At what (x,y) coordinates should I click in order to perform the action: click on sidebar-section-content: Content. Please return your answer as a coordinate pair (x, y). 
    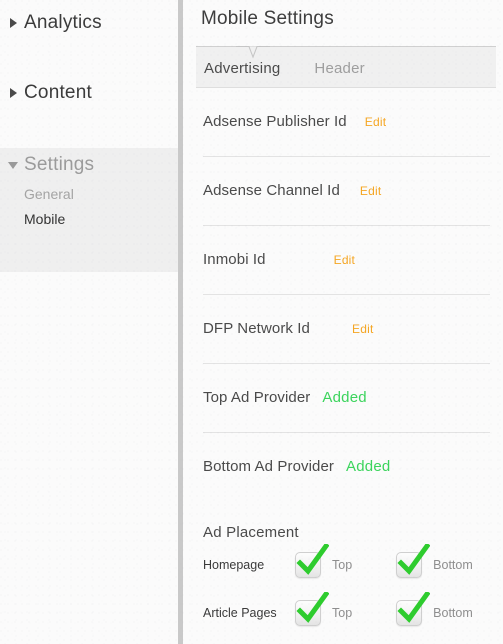
    Looking at the image, I should click on (89, 93).